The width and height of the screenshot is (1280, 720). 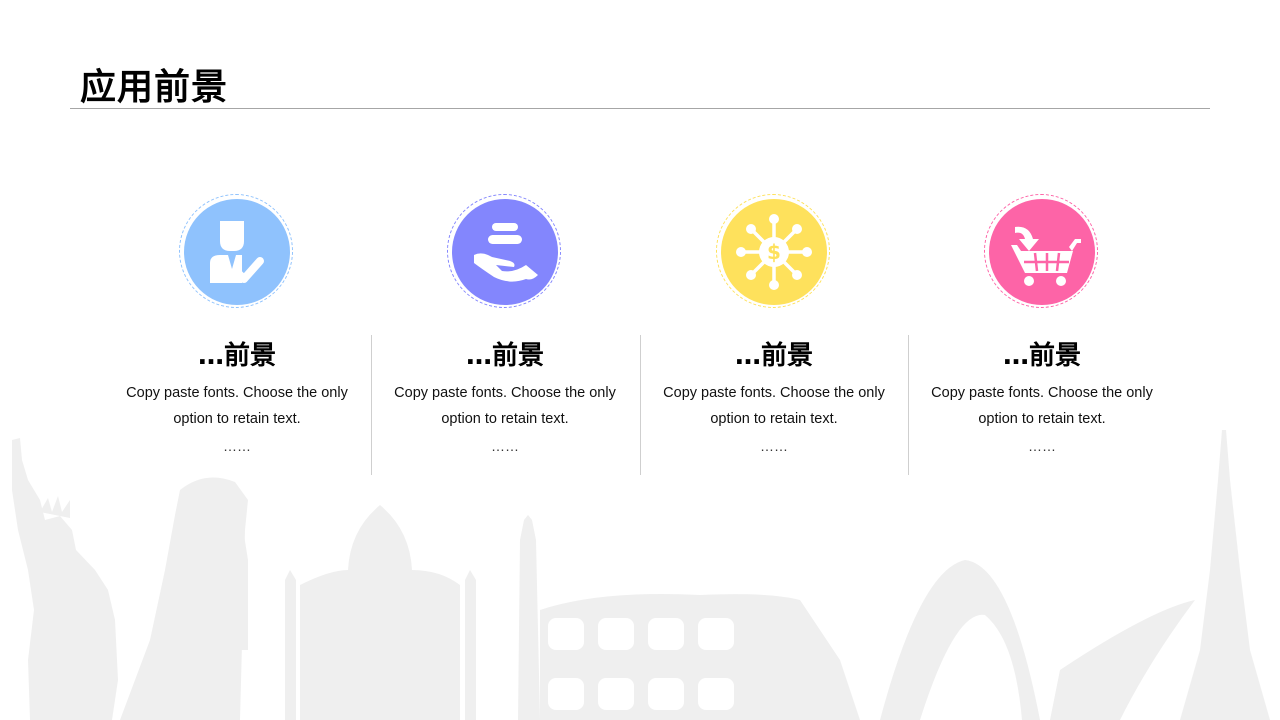 What do you see at coordinates (237, 252) in the screenshot?
I see `businessman-check-icon` at bounding box center [237, 252].